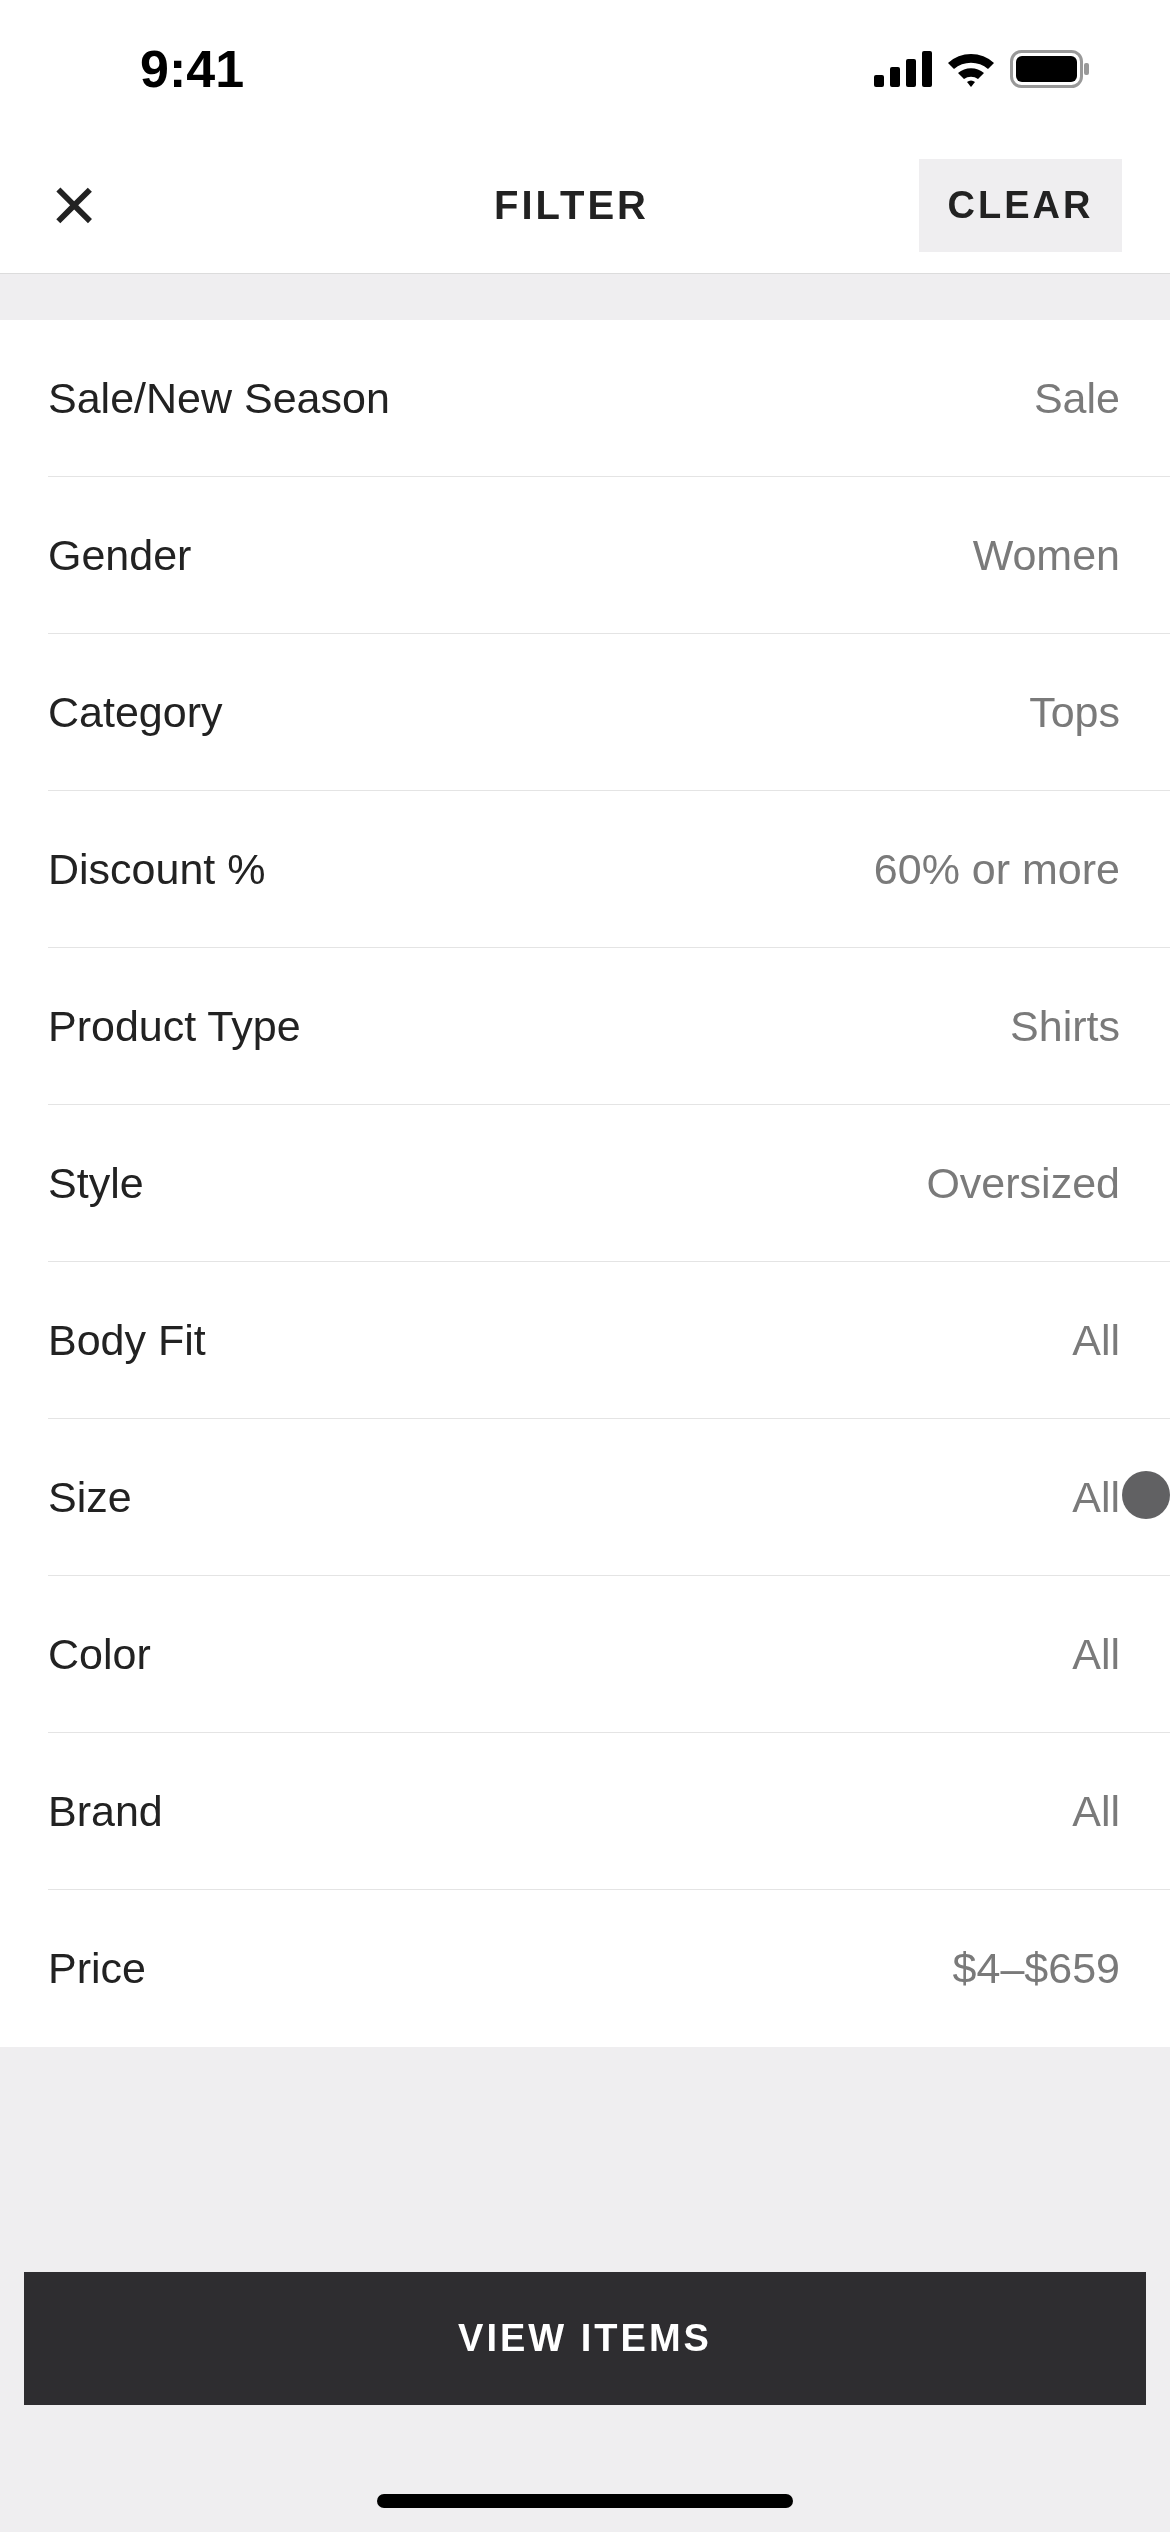  Describe the element at coordinates (903, 68) in the screenshot. I see `signal-icon` at that location.